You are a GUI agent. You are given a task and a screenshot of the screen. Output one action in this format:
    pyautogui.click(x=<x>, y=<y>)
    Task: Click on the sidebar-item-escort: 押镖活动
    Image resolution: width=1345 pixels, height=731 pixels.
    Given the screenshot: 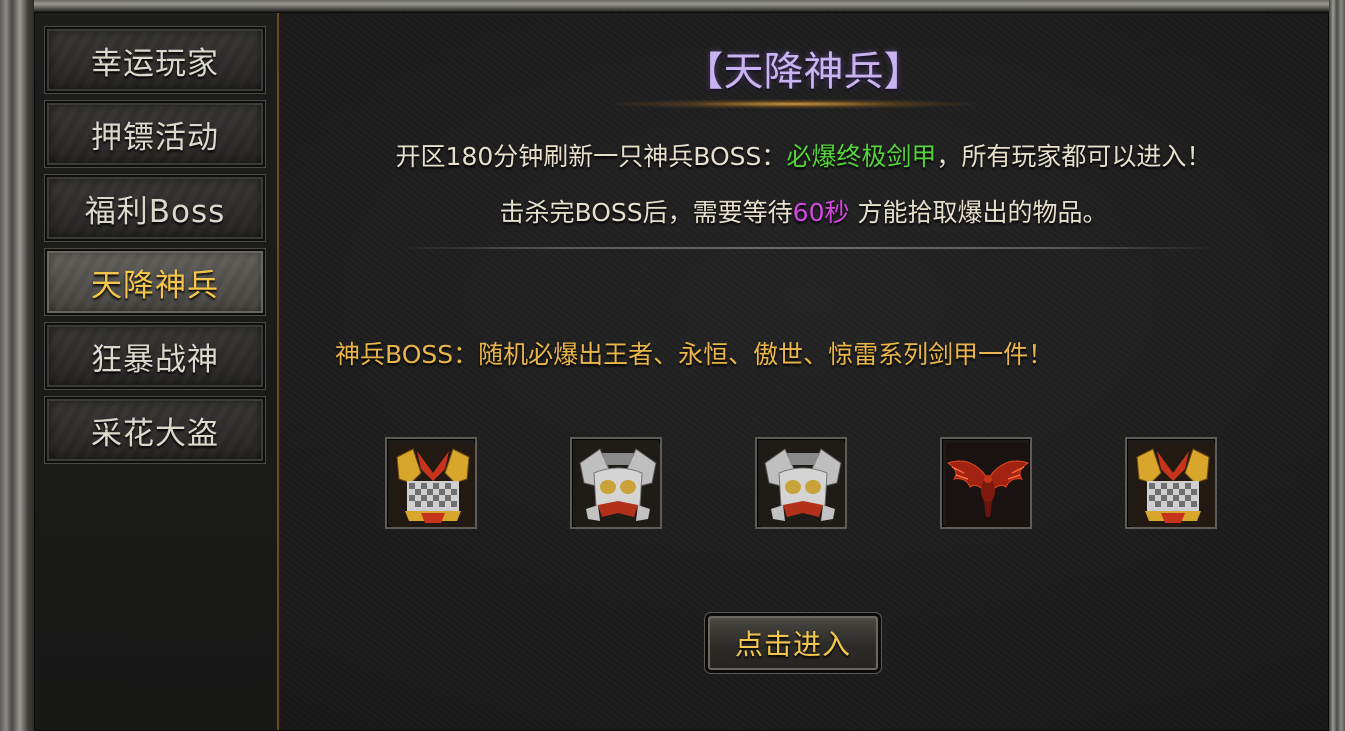 What is the action you would take?
    pyautogui.click(x=155, y=134)
    